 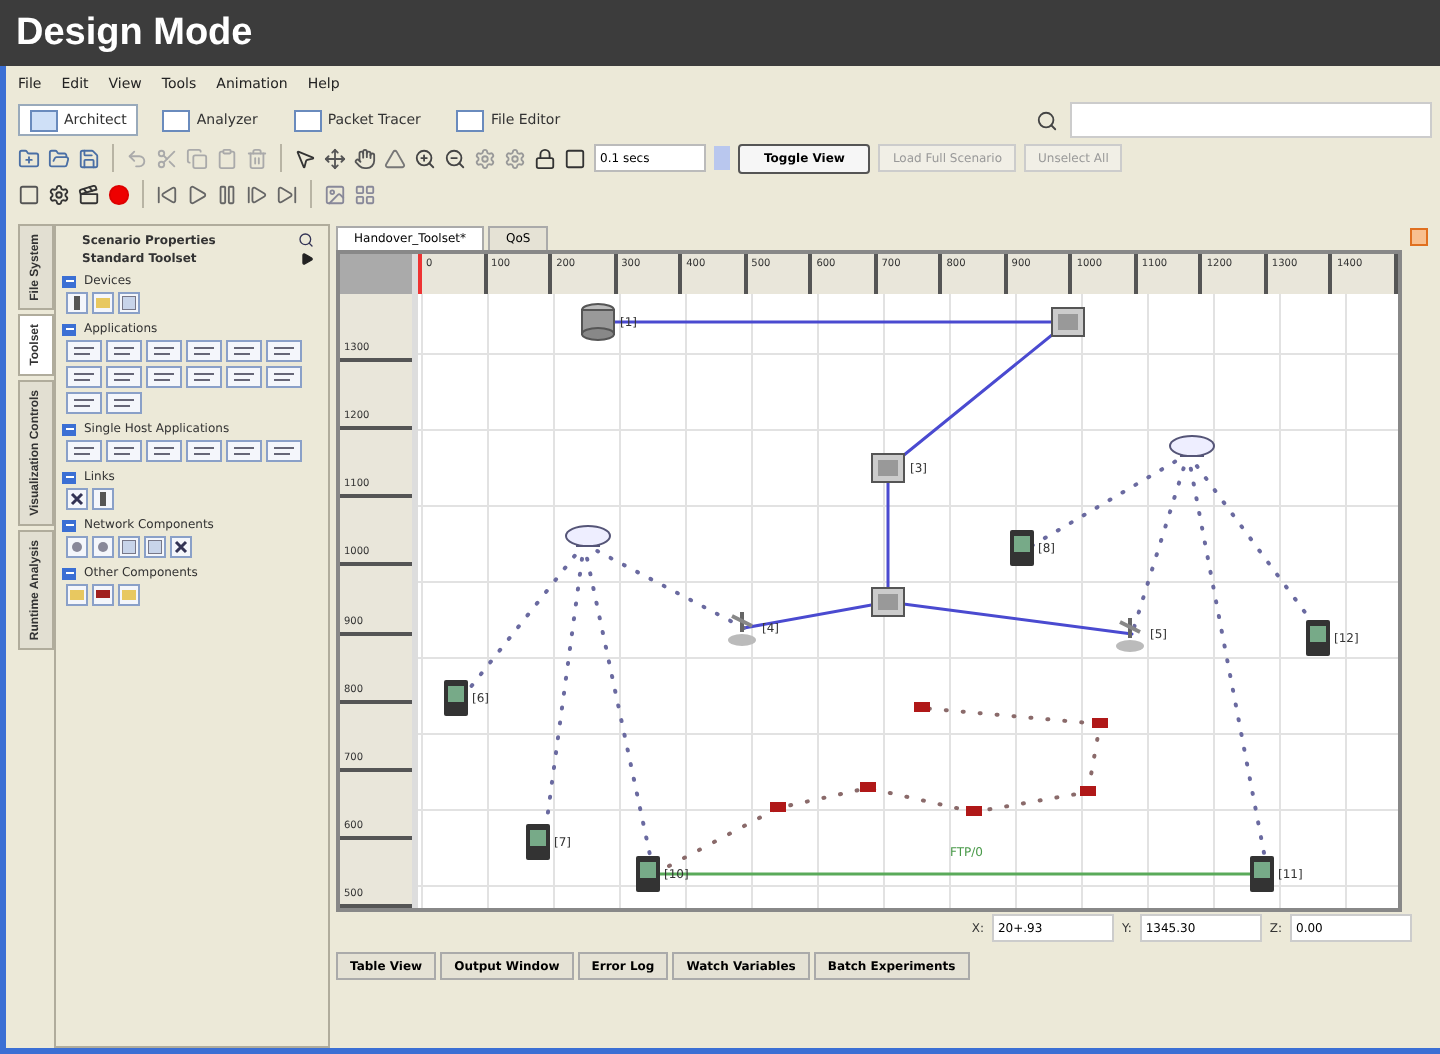 I want to click on grid-icon, so click(x=365, y=194).